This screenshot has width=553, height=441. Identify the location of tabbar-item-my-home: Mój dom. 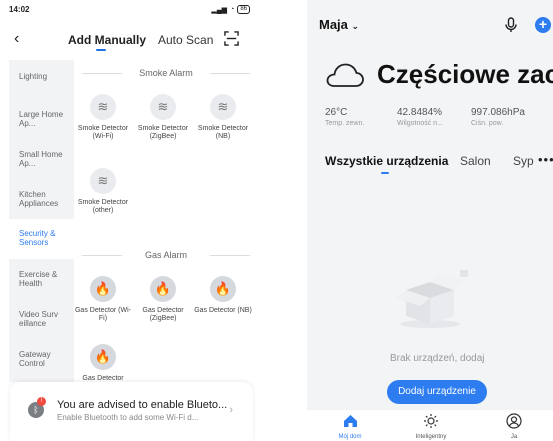
(350, 426).